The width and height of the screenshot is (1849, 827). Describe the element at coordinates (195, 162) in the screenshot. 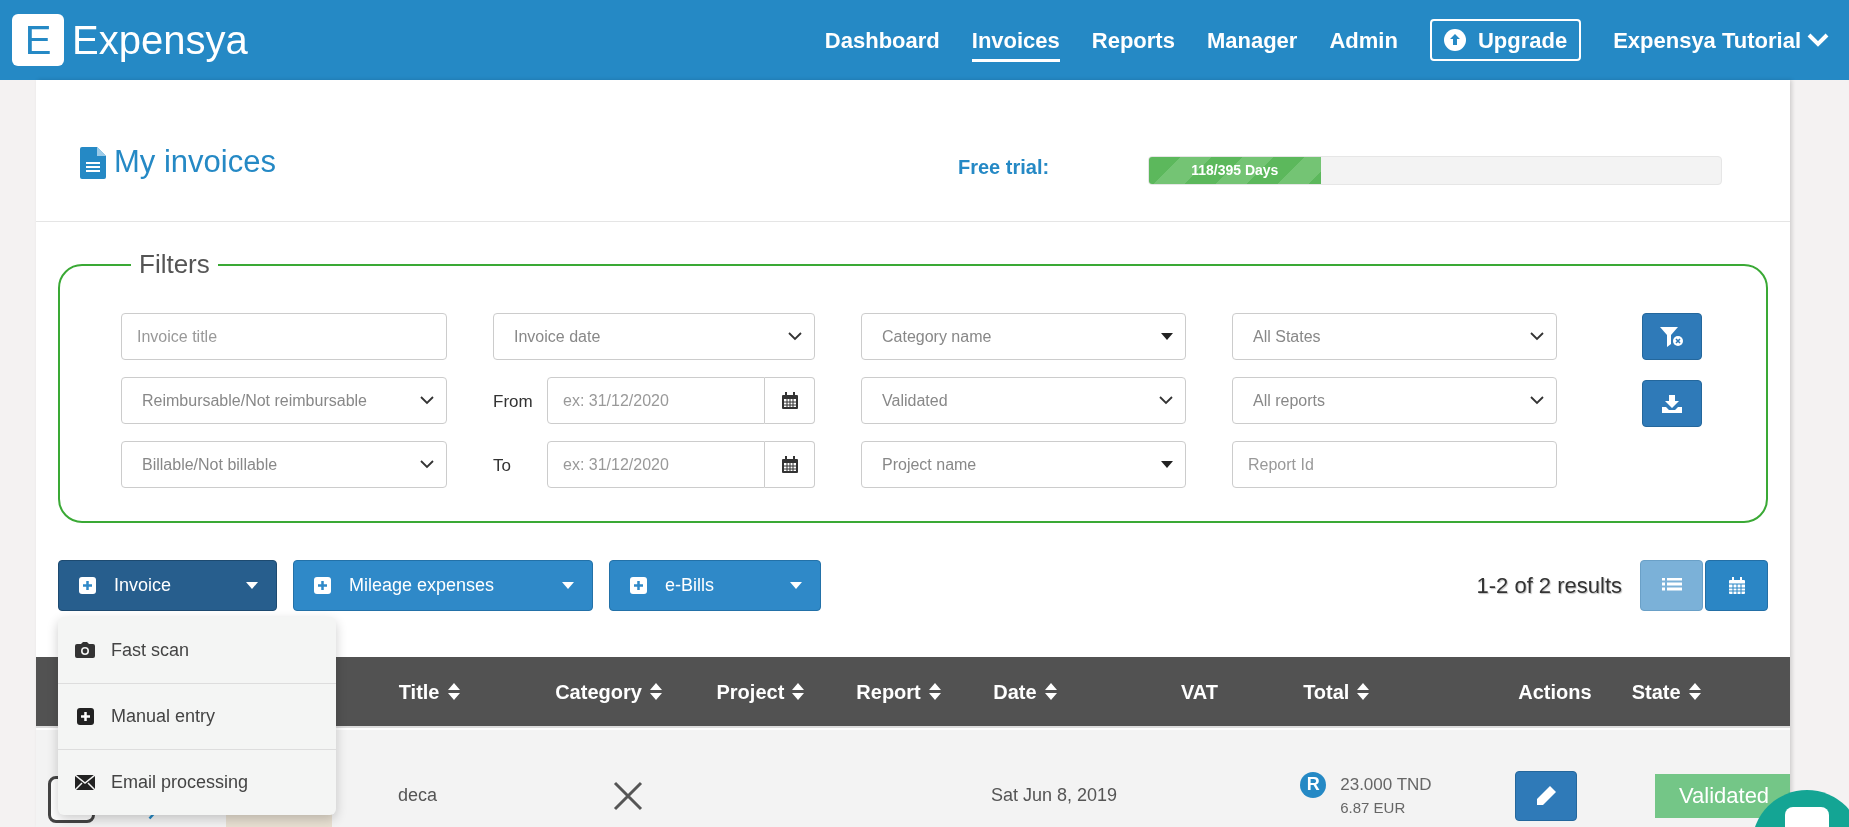

I see `page-title: My invoices` at that location.